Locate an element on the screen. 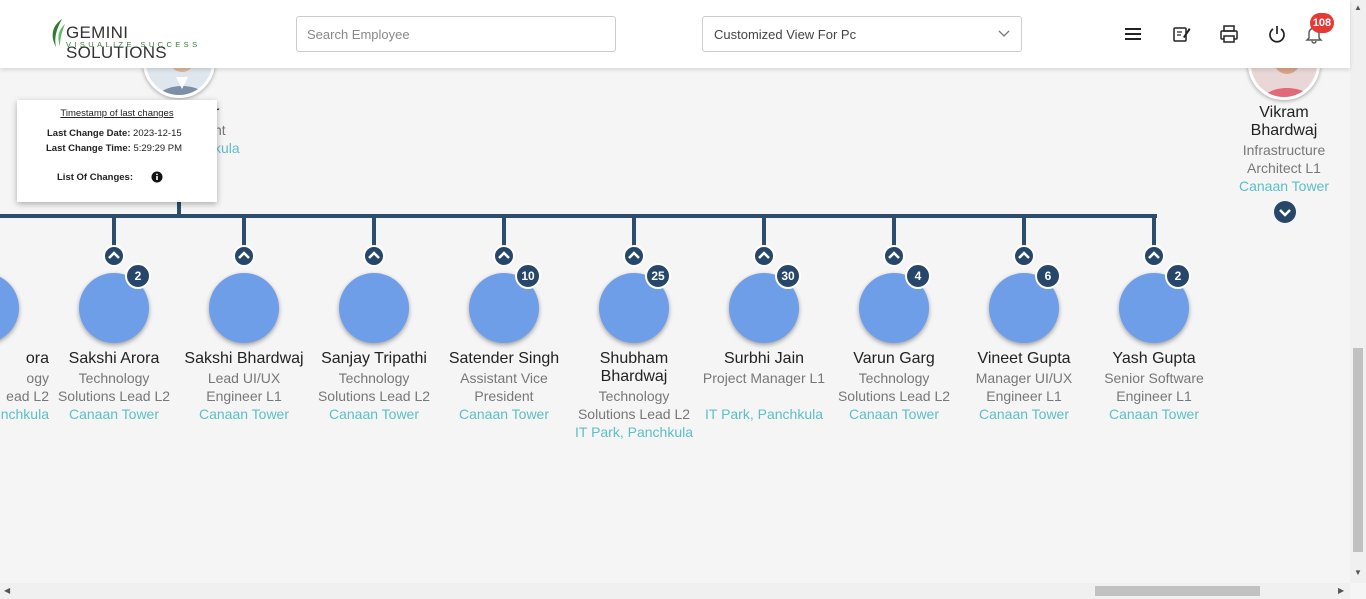 The image size is (1366, 599). date-value: 2023-12-15 is located at coordinates (157, 133).